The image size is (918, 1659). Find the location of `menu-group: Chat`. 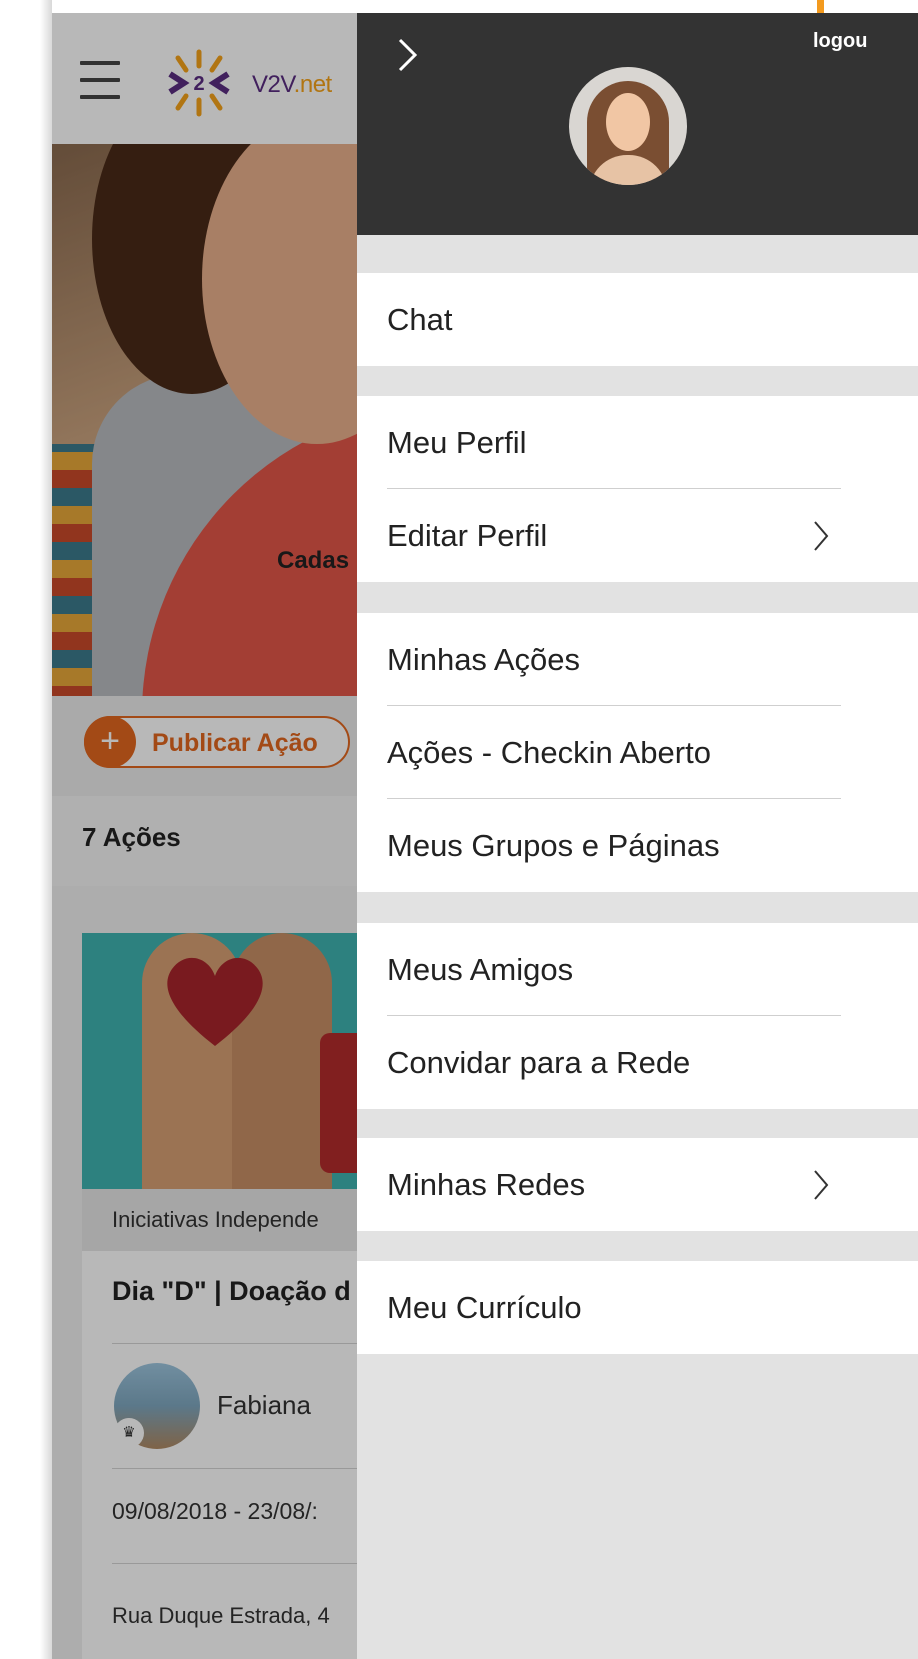

menu-group: Chat is located at coordinates (637, 319).